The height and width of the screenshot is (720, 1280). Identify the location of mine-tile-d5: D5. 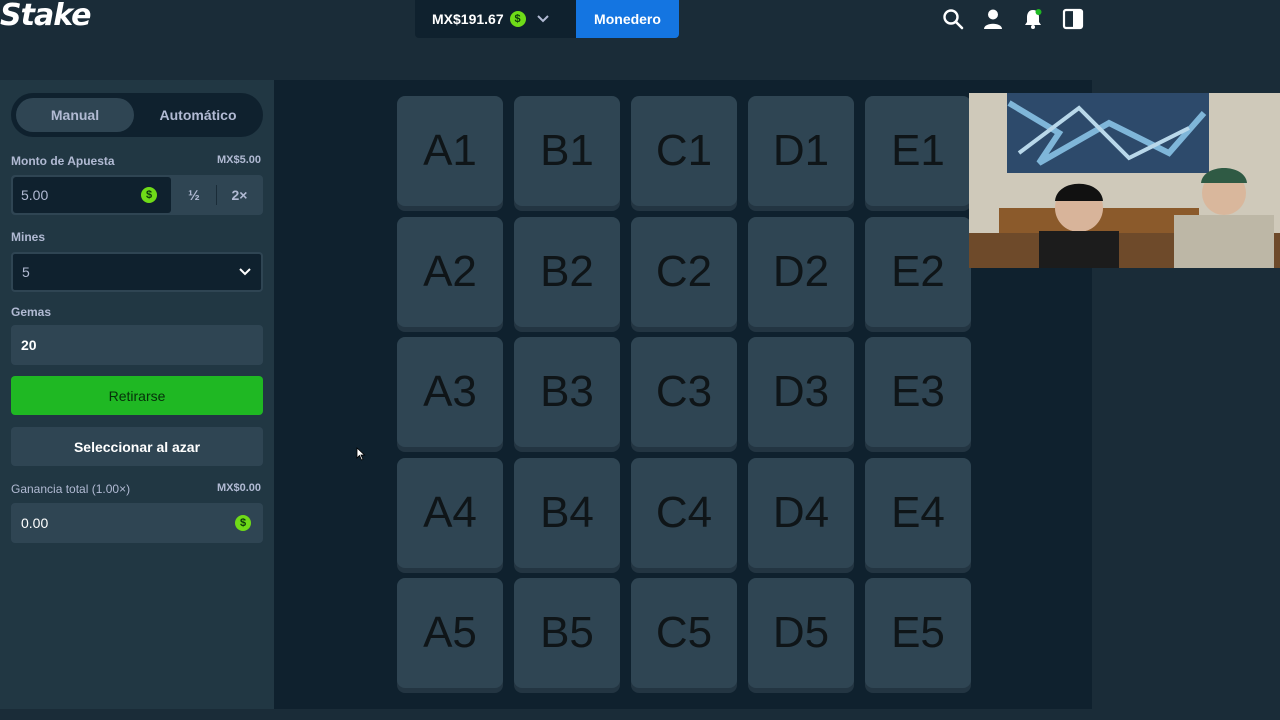
(801, 633).